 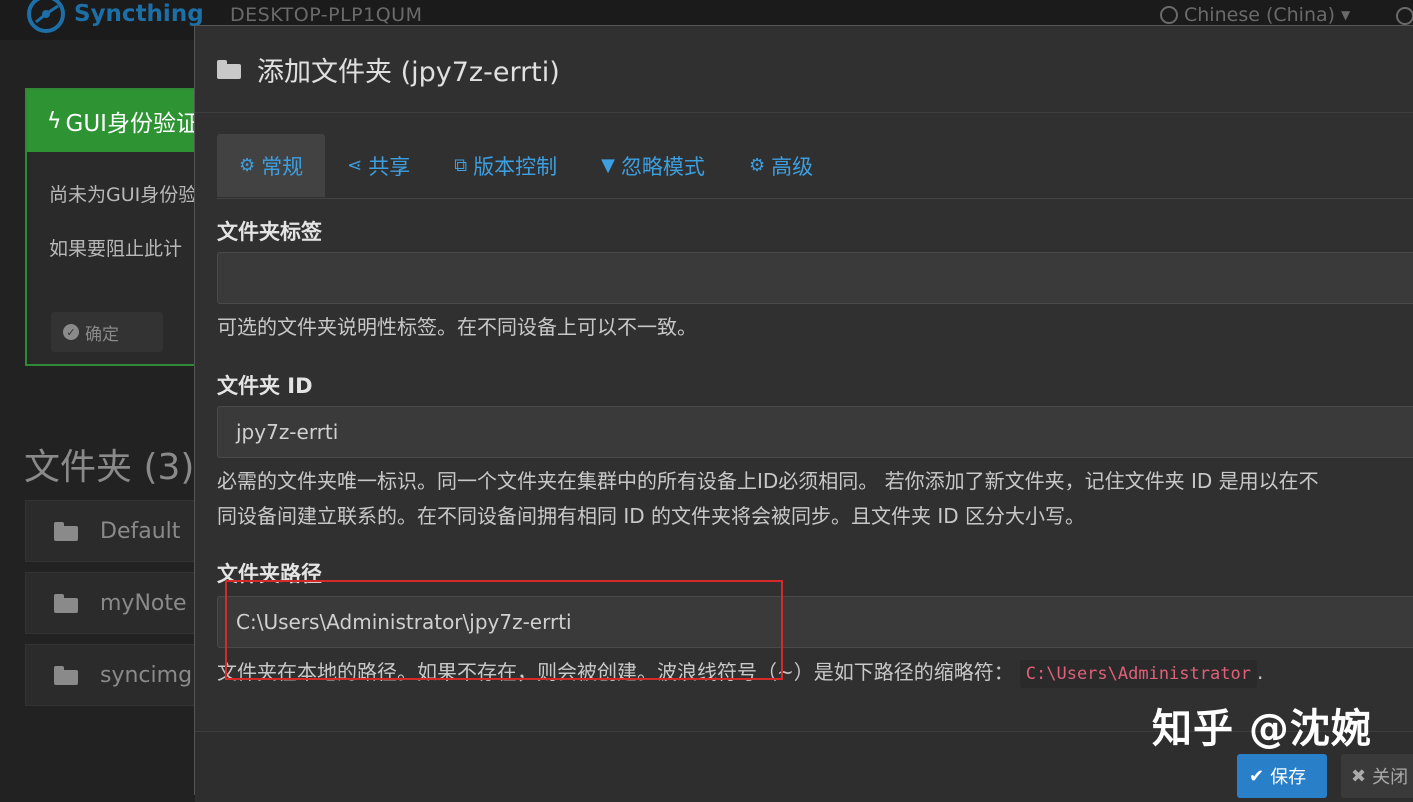 I want to click on dialog-title: 添加文件夹 (jpy7z-errti), so click(x=408, y=72).